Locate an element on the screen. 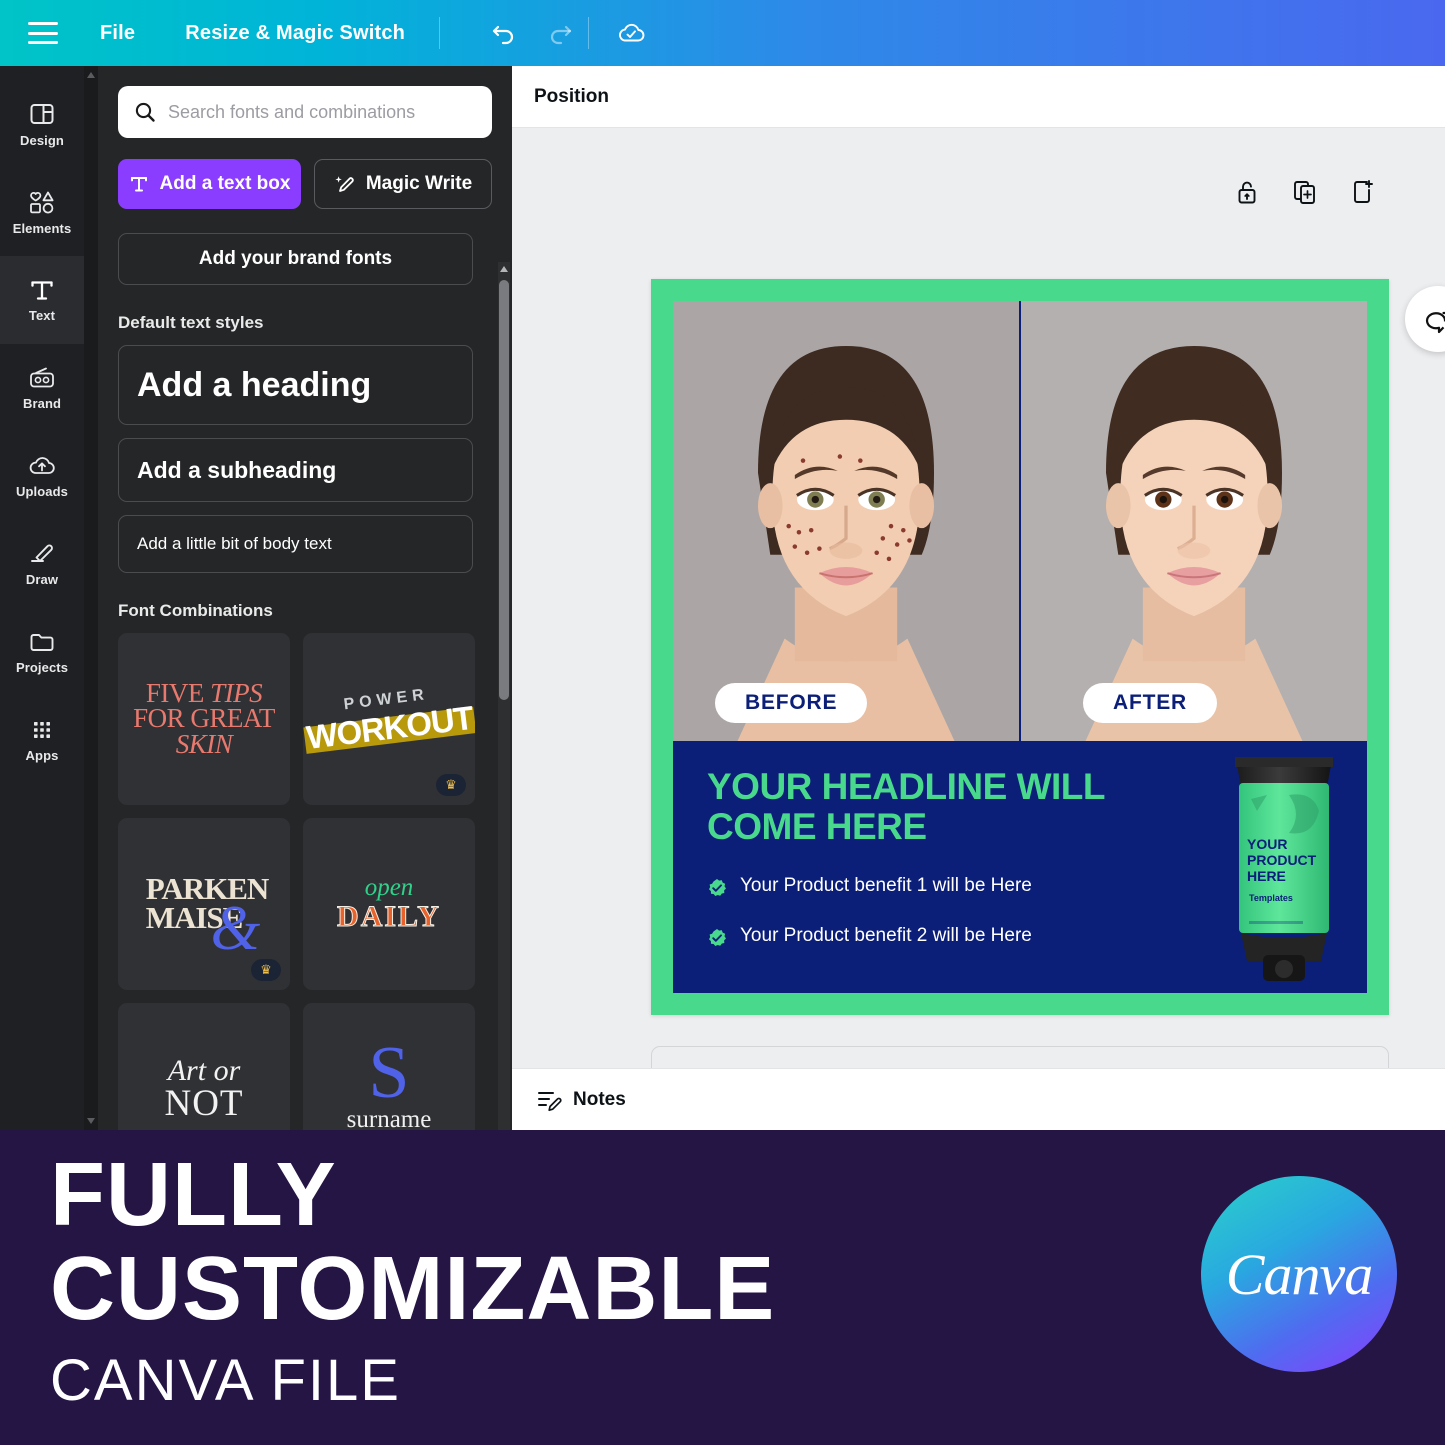 The width and height of the screenshot is (1445, 1445). font-combination-tile: Art or NOT ♛ is located at coordinates (204, 1066).